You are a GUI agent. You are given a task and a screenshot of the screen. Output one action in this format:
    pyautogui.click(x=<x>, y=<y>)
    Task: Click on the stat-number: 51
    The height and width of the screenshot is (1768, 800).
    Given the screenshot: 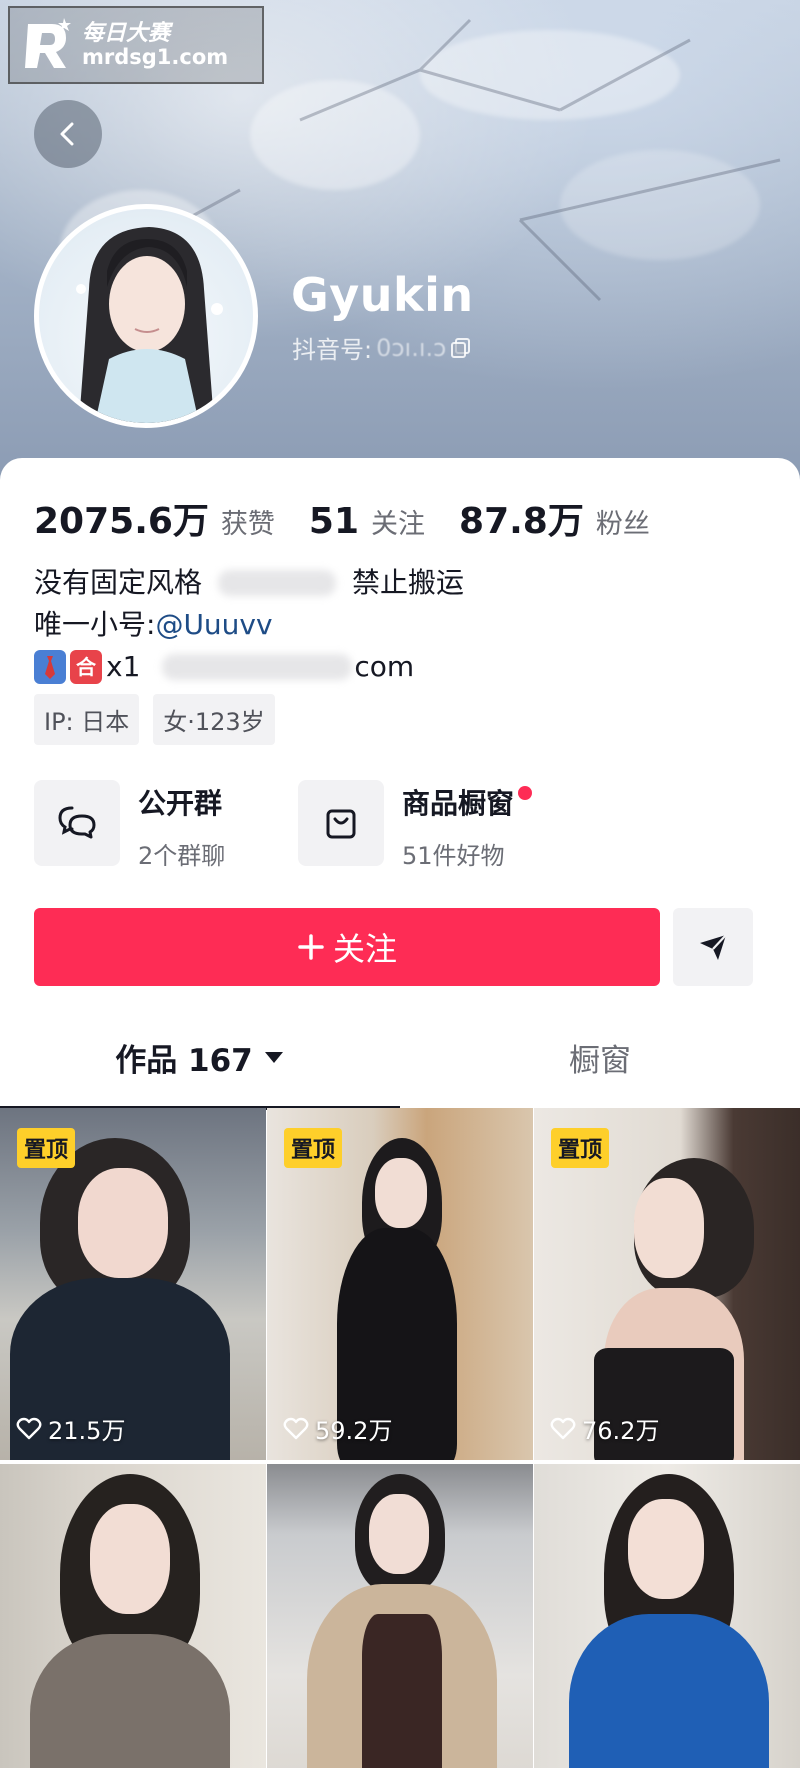 What is the action you would take?
    pyautogui.click(x=334, y=521)
    